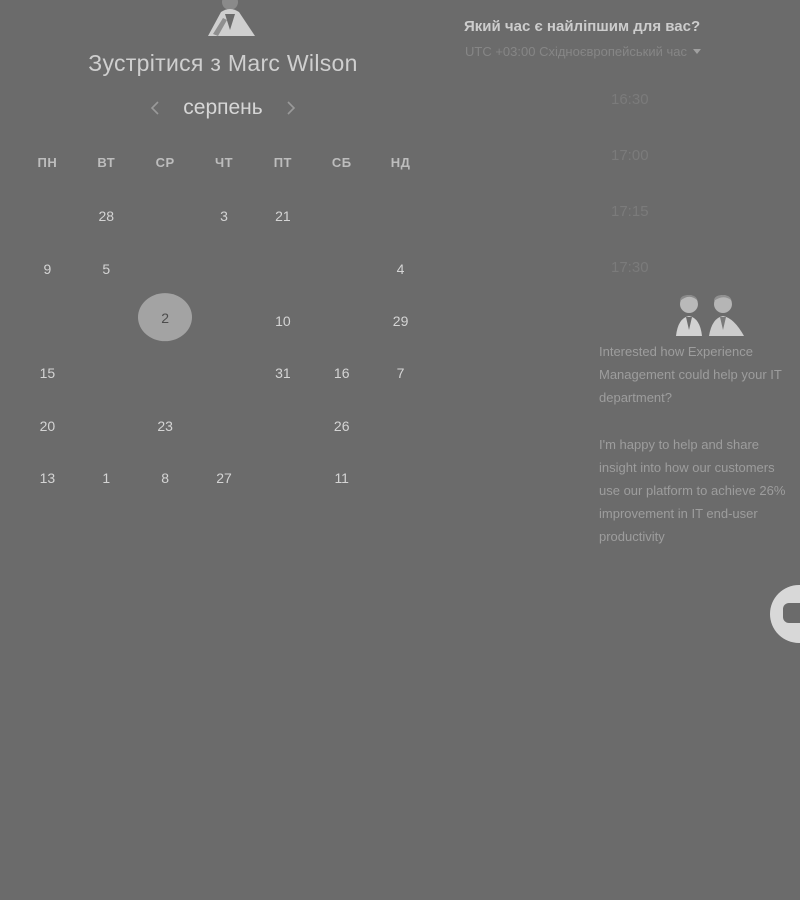 This screenshot has height=900, width=800. I want to click on calendar-day: 31, so click(282, 373).